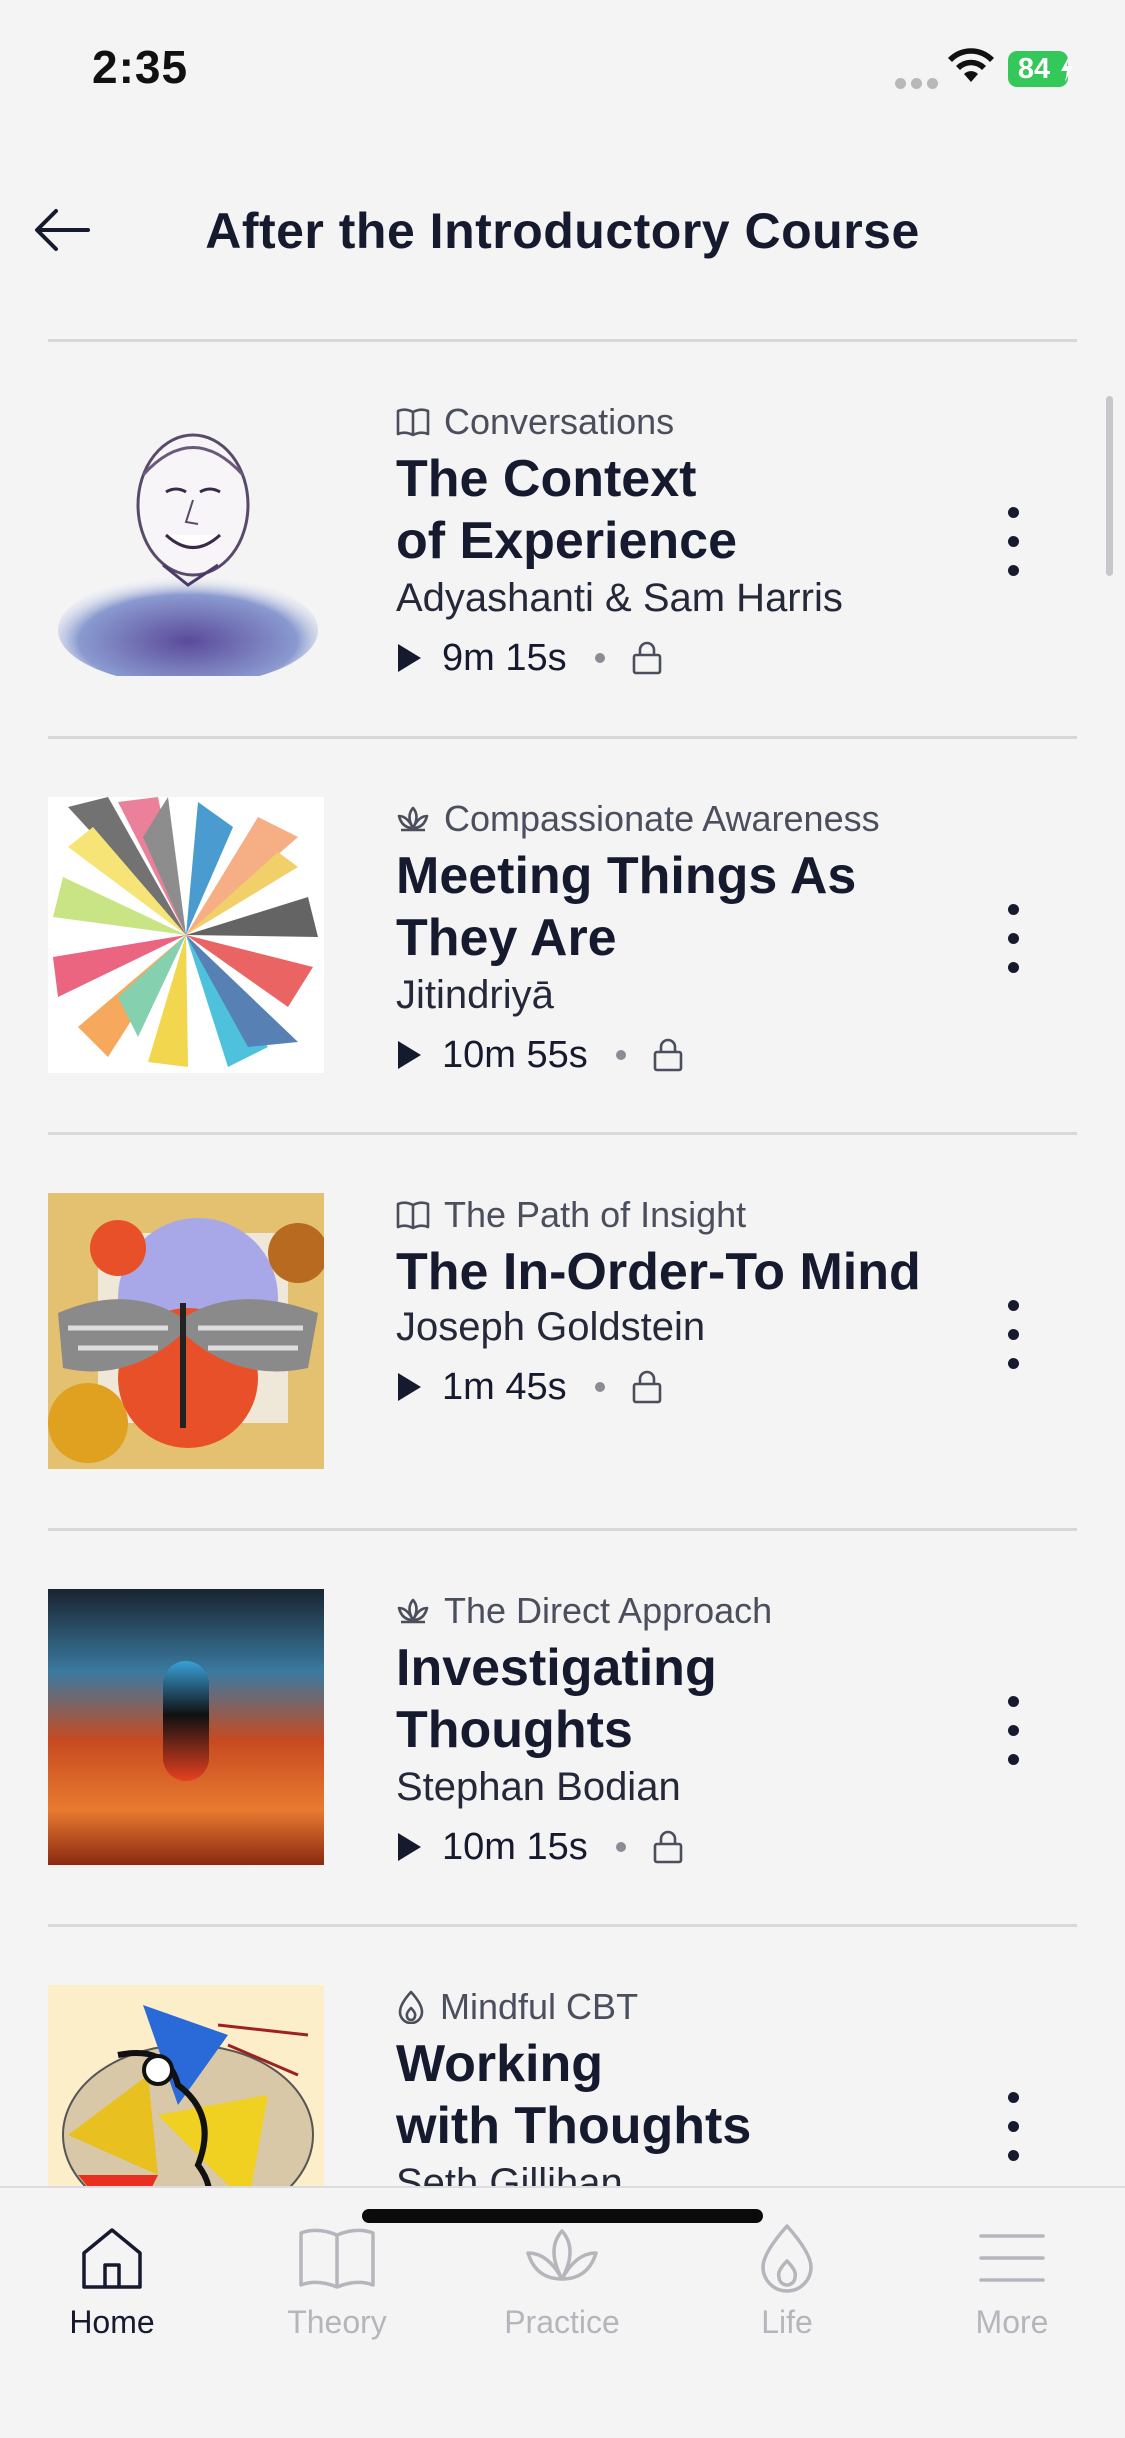  I want to click on tab-life: Life, so click(787, 2283).